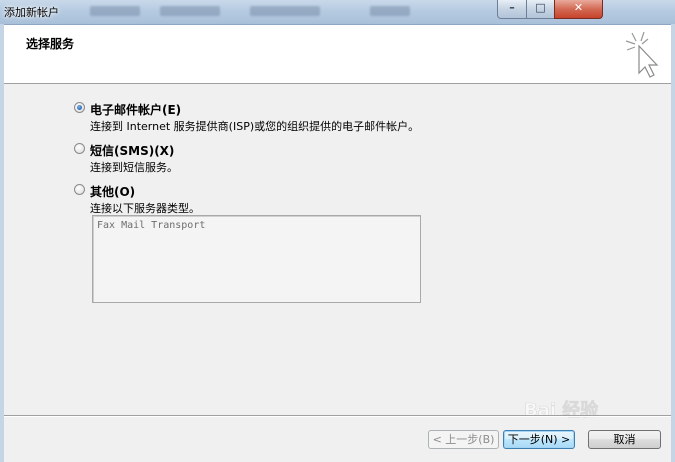  Describe the element at coordinates (256, 259) in the screenshot. I see `server-type-list: Fax Mail Transport` at that location.